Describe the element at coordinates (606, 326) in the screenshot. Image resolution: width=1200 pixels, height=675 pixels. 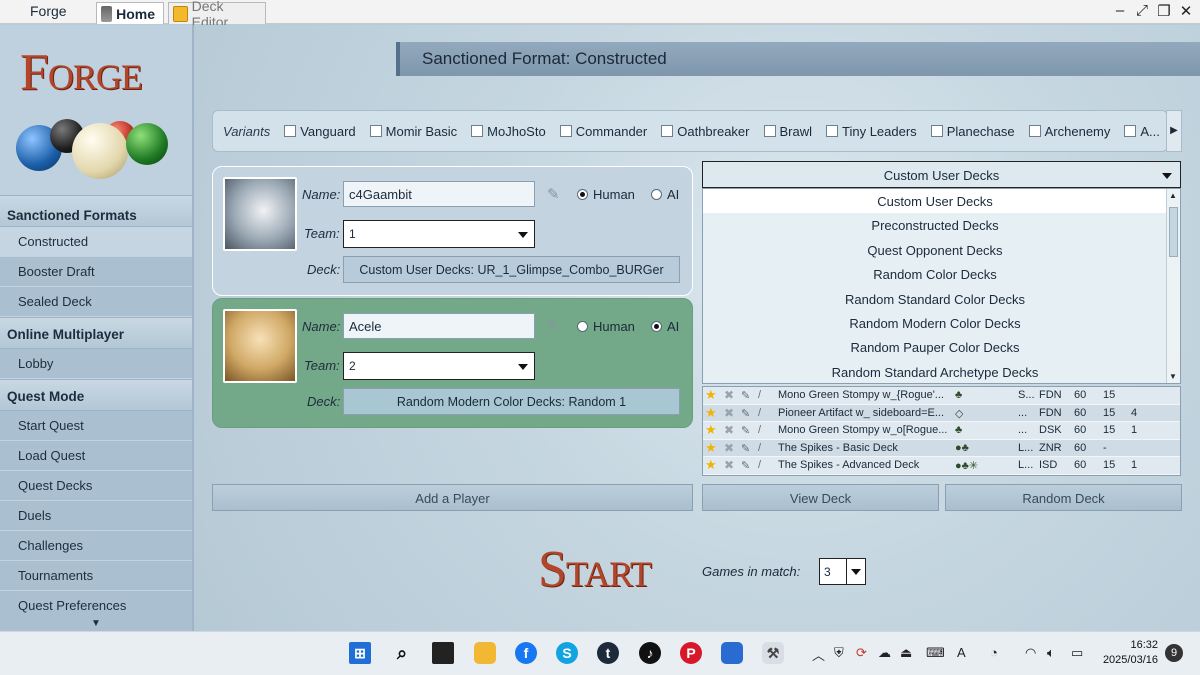
I see `human-radio: Human` at that location.